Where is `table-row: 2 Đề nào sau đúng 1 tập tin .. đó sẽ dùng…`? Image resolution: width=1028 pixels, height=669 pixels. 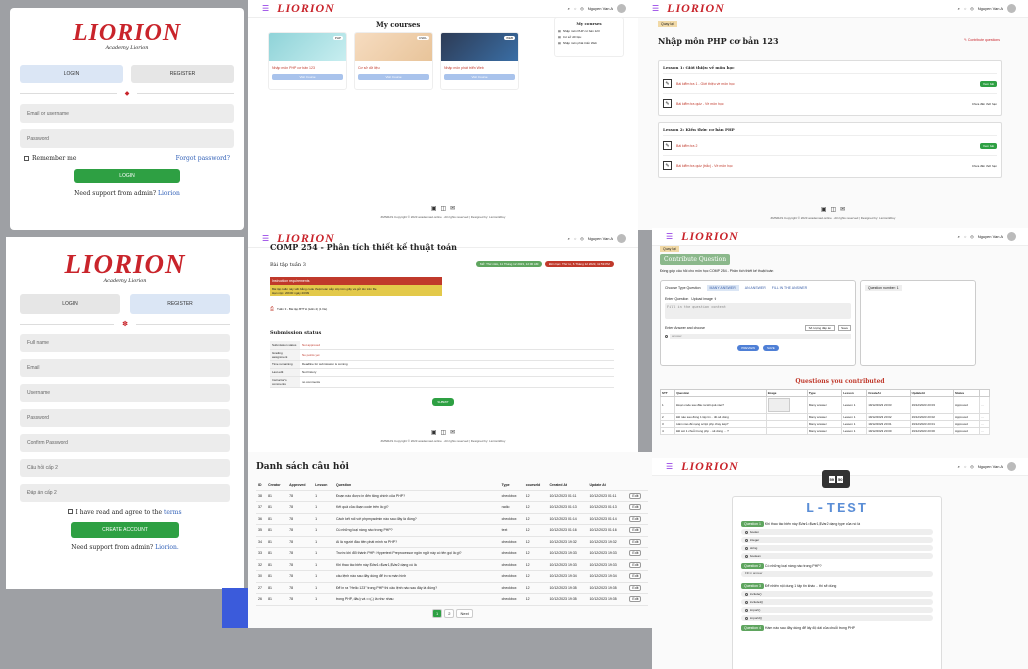
table-row: 2 Đề nào sau đúng 1 tập tin .. đó sẽ dùng… is located at coordinates (824, 417).